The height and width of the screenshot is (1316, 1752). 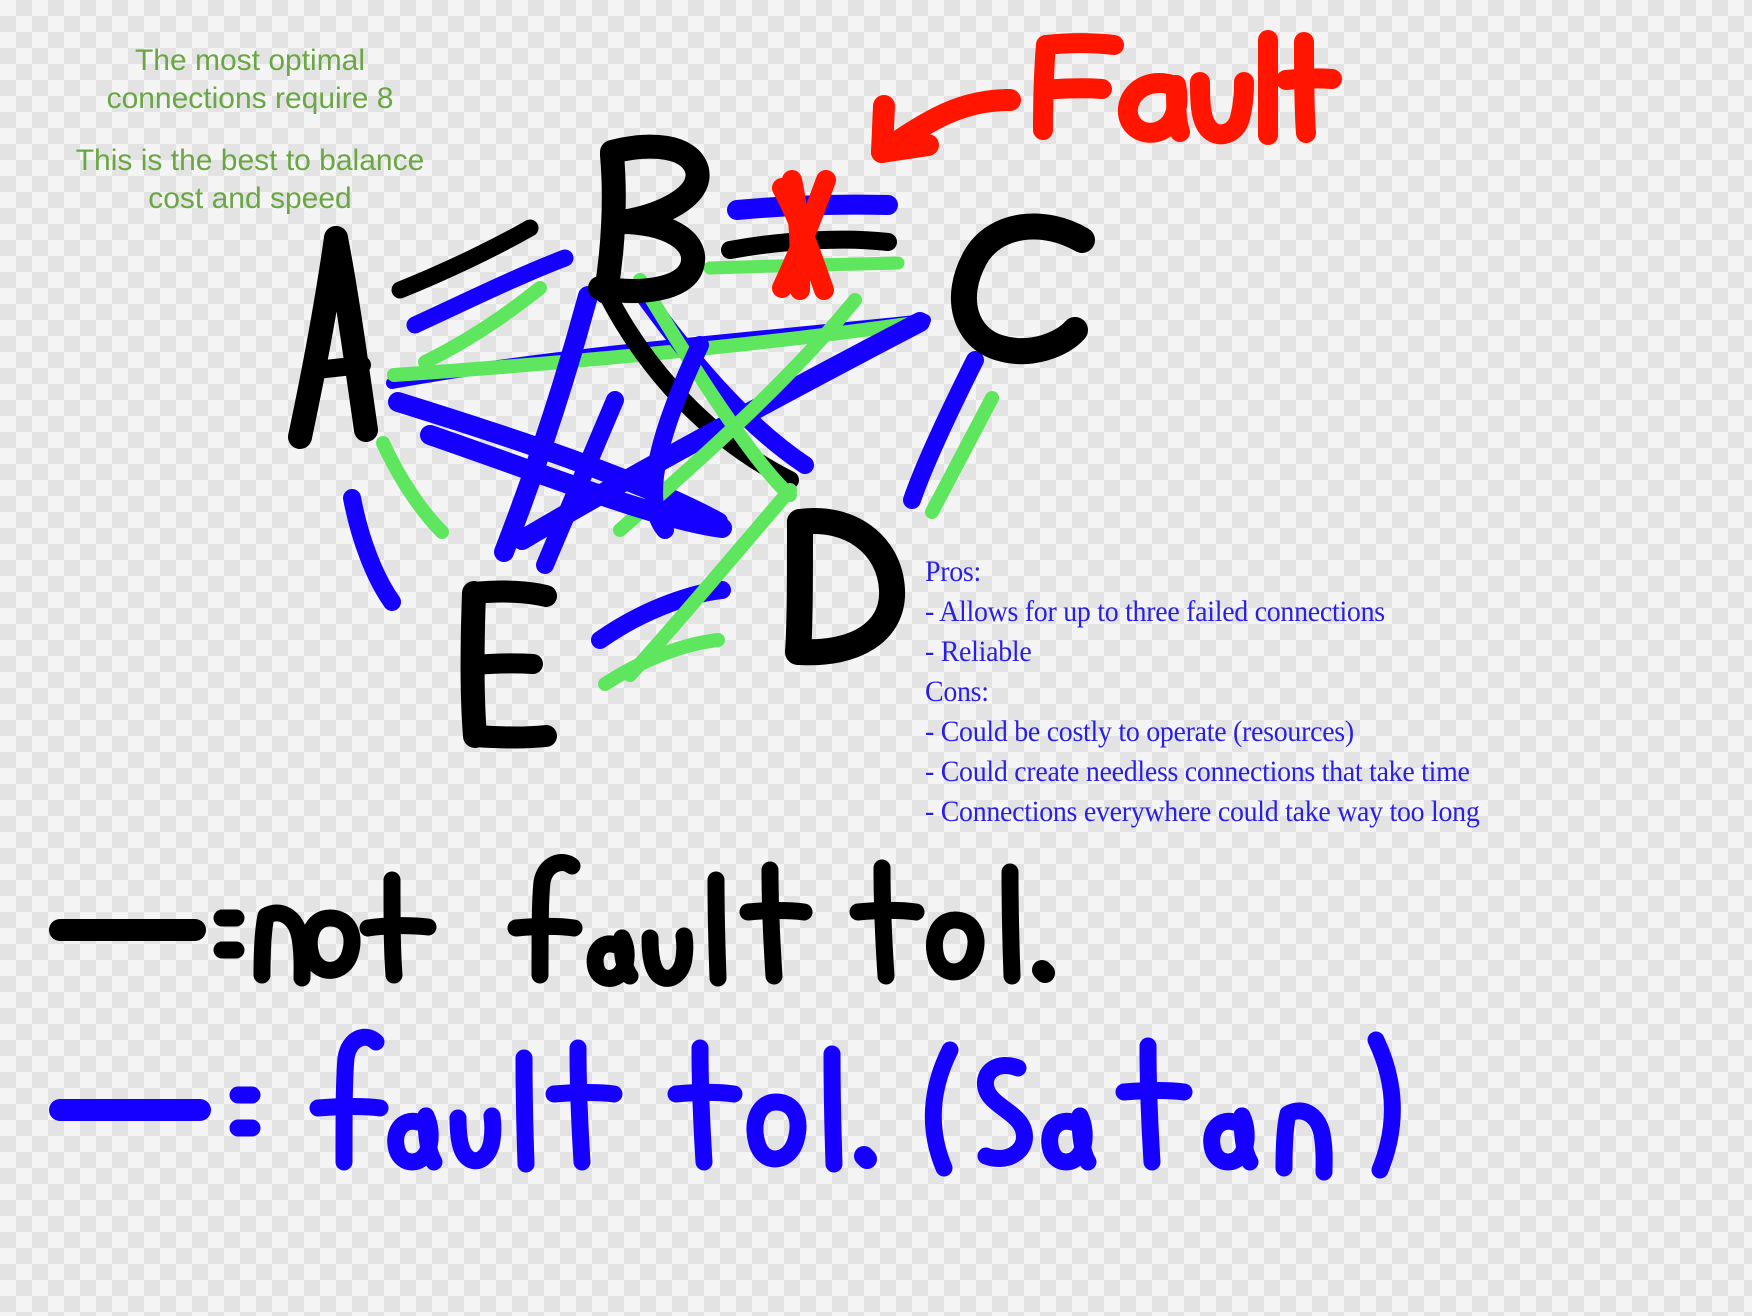 I want to click on cons-heading: Cons:, so click(x=957, y=691).